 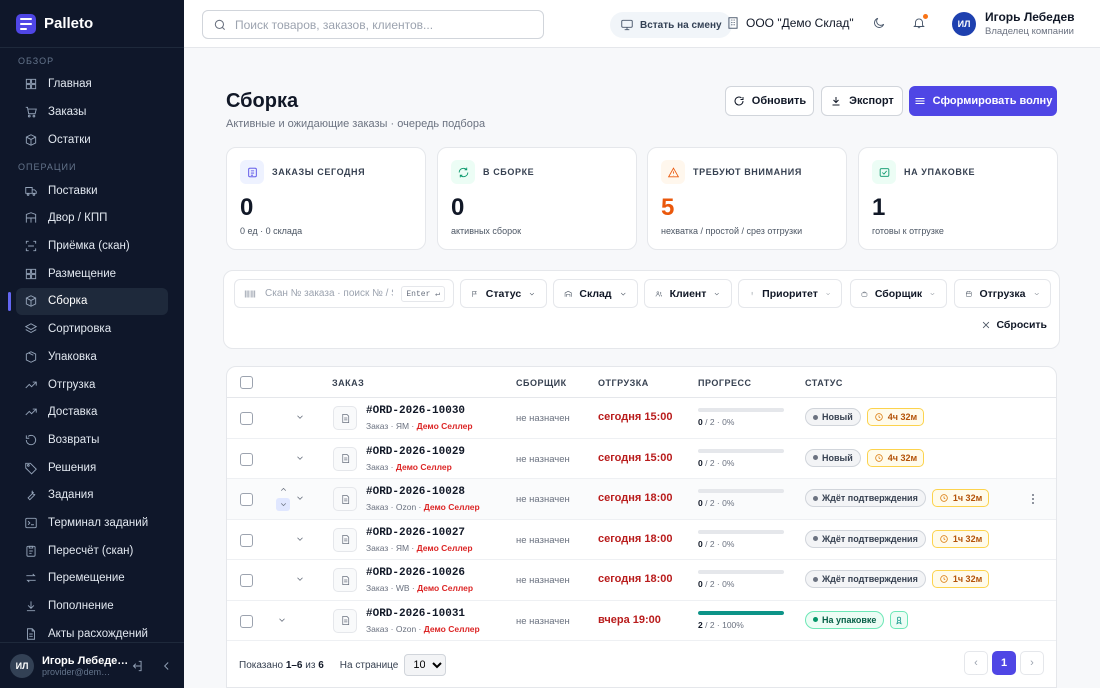 What do you see at coordinates (688, 293) in the screenshot?
I see `filter-client: Клиент` at bounding box center [688, 293].